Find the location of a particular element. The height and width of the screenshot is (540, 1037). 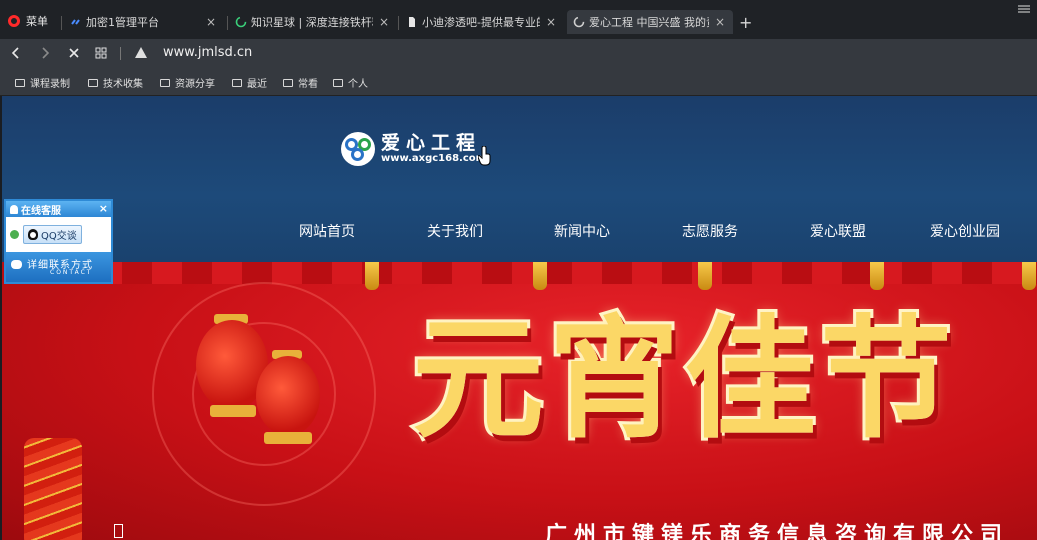

bookmark-folder: 最近 is located at coordinates (249, 82).